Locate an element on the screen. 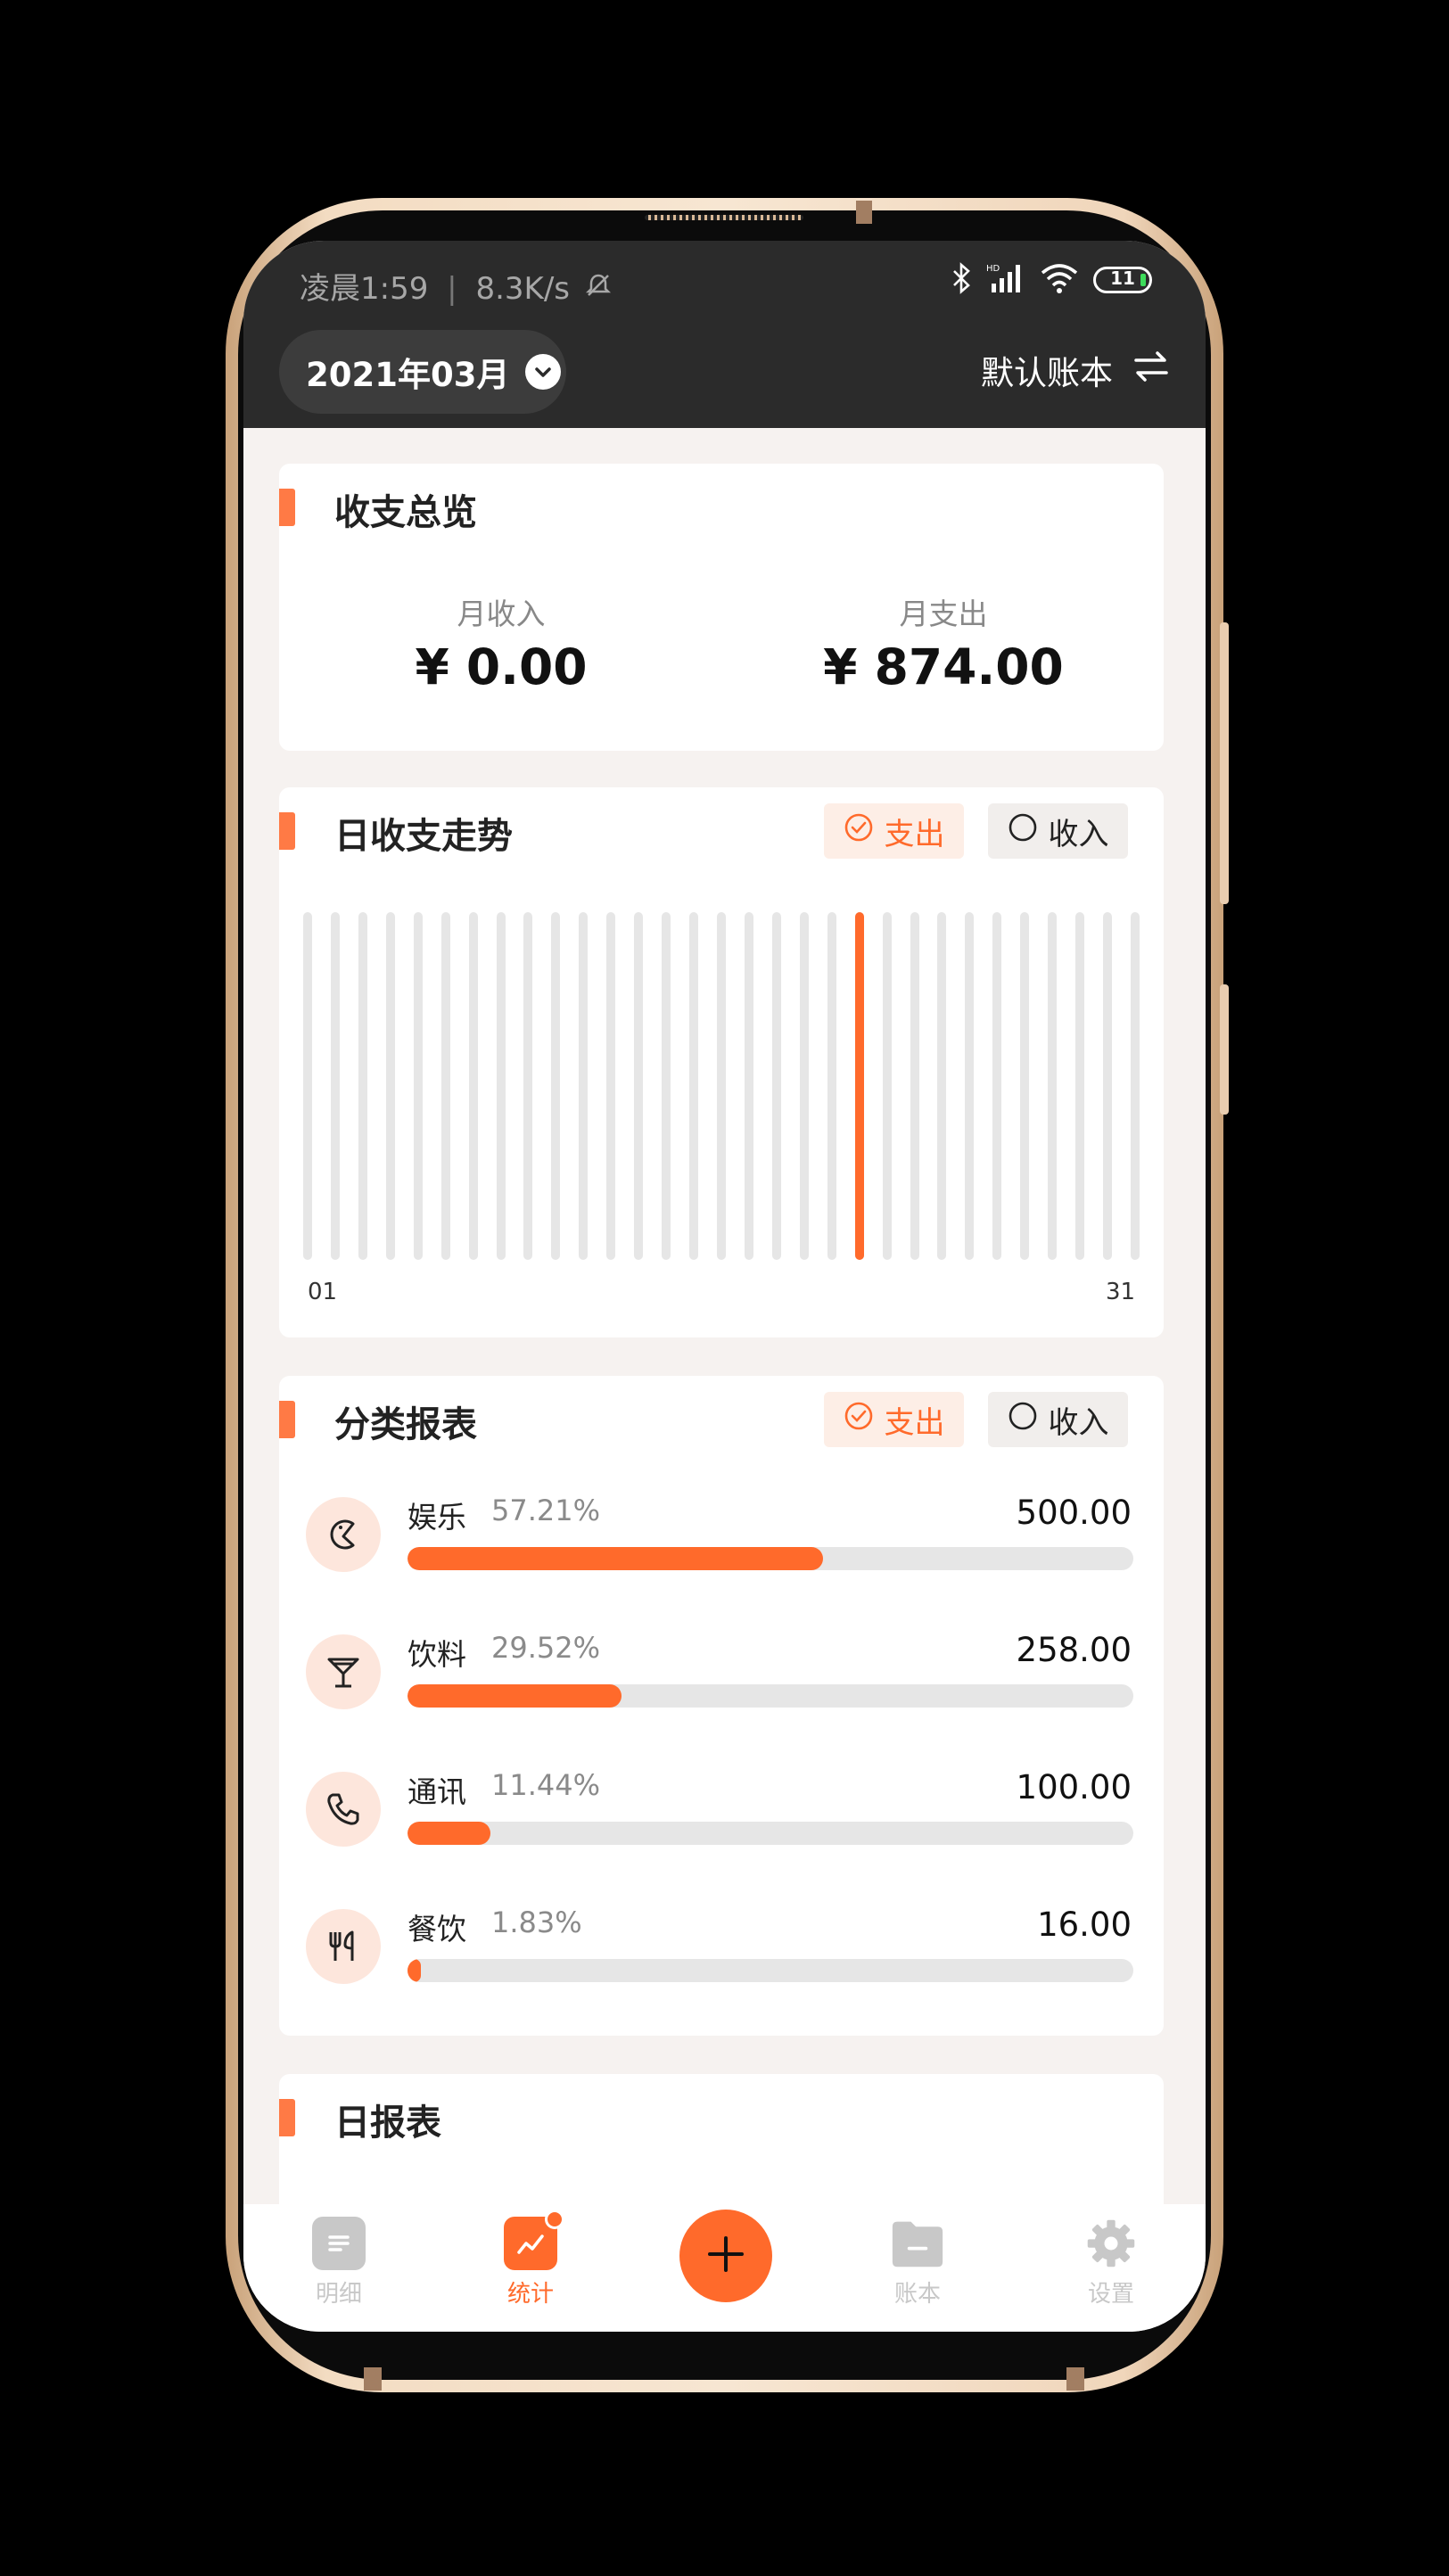  list-doc-icon is located at coordinates (339, 2243).